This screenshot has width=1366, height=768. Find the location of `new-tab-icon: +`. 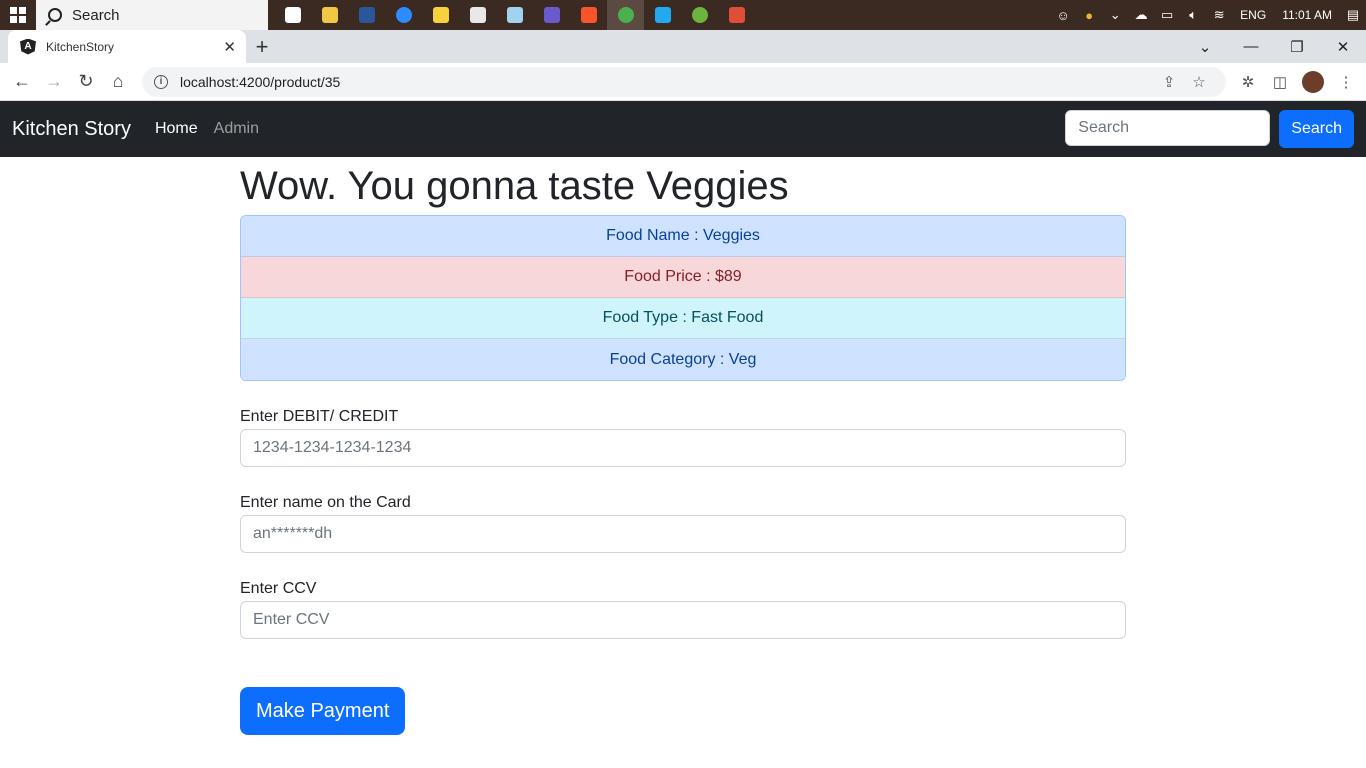

new-tab-icon: + is located at coordinates (262, 46).